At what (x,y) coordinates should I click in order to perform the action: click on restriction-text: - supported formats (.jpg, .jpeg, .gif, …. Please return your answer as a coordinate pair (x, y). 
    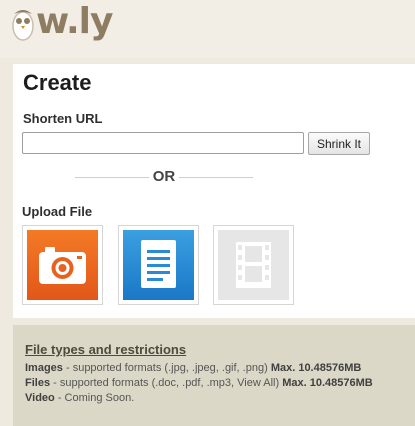
    Looking at the image, I should click on (166, 368).